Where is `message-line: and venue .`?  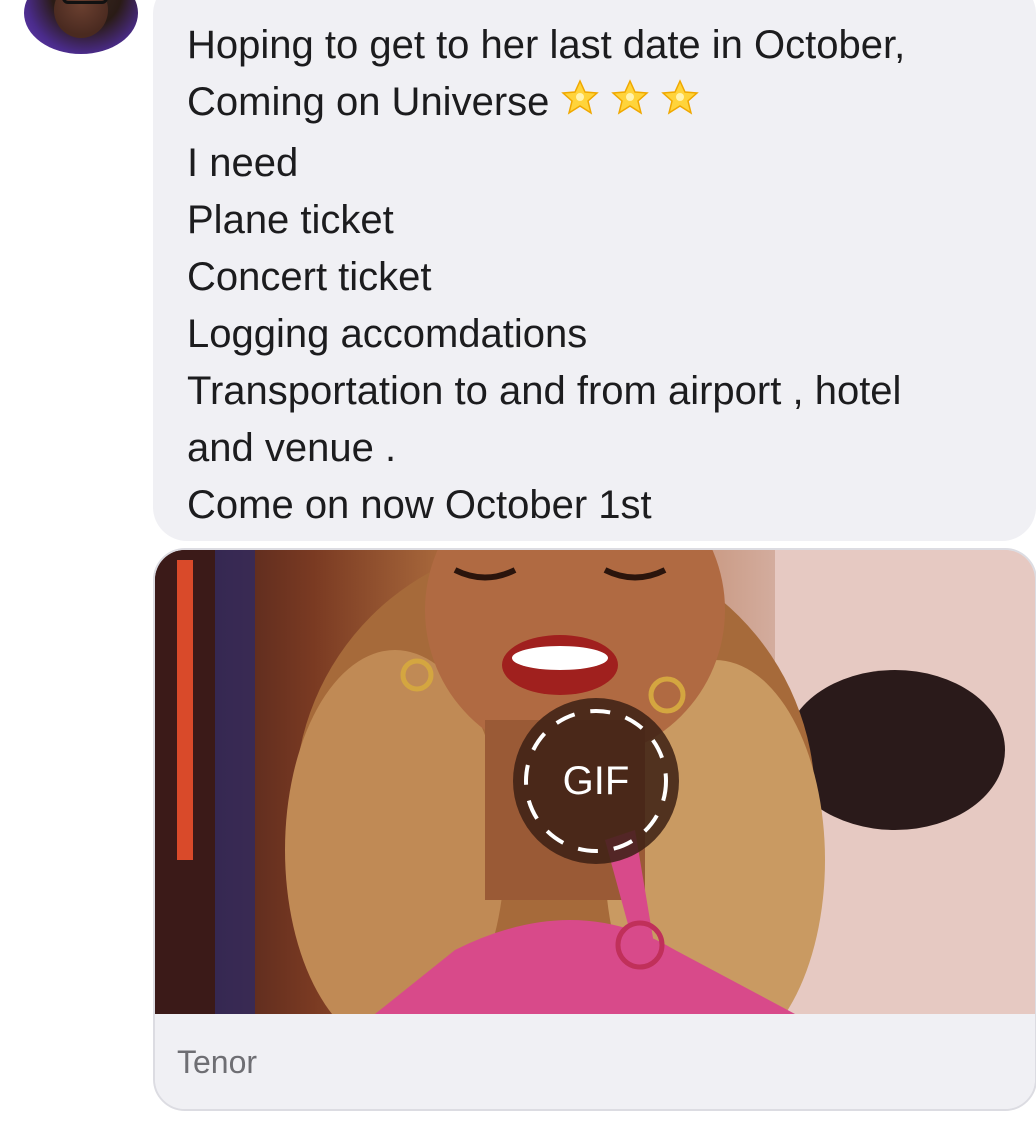 message-line: and venue . is located at coordinates (292, 448).